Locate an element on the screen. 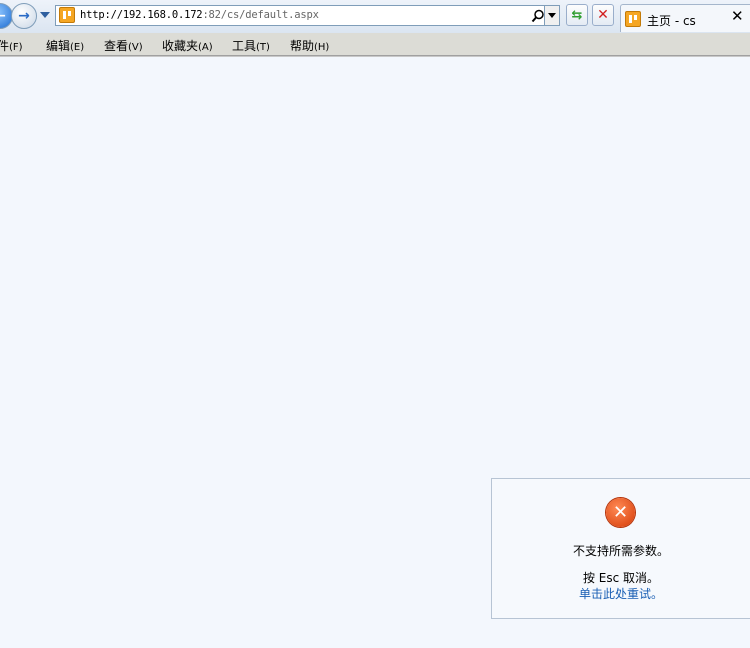 The image size is (750, 648). browser-tab: 主页 - cs ✕ is located at coordinates (685, 18).